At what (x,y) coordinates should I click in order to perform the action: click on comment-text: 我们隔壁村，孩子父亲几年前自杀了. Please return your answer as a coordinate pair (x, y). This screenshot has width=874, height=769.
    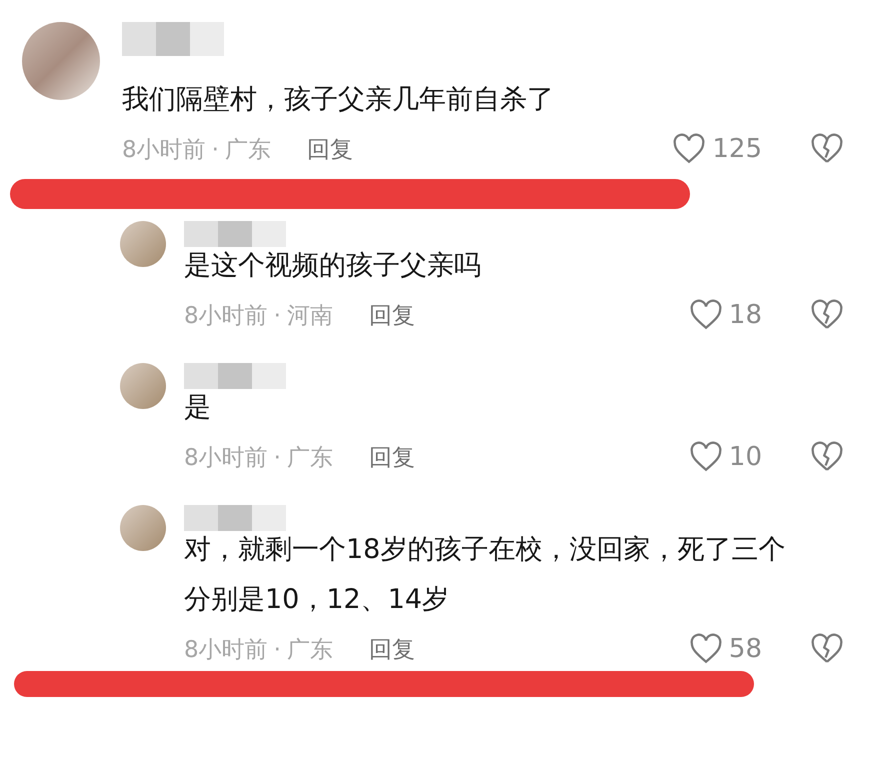
    Looking at the image, I should click on (338, 100).